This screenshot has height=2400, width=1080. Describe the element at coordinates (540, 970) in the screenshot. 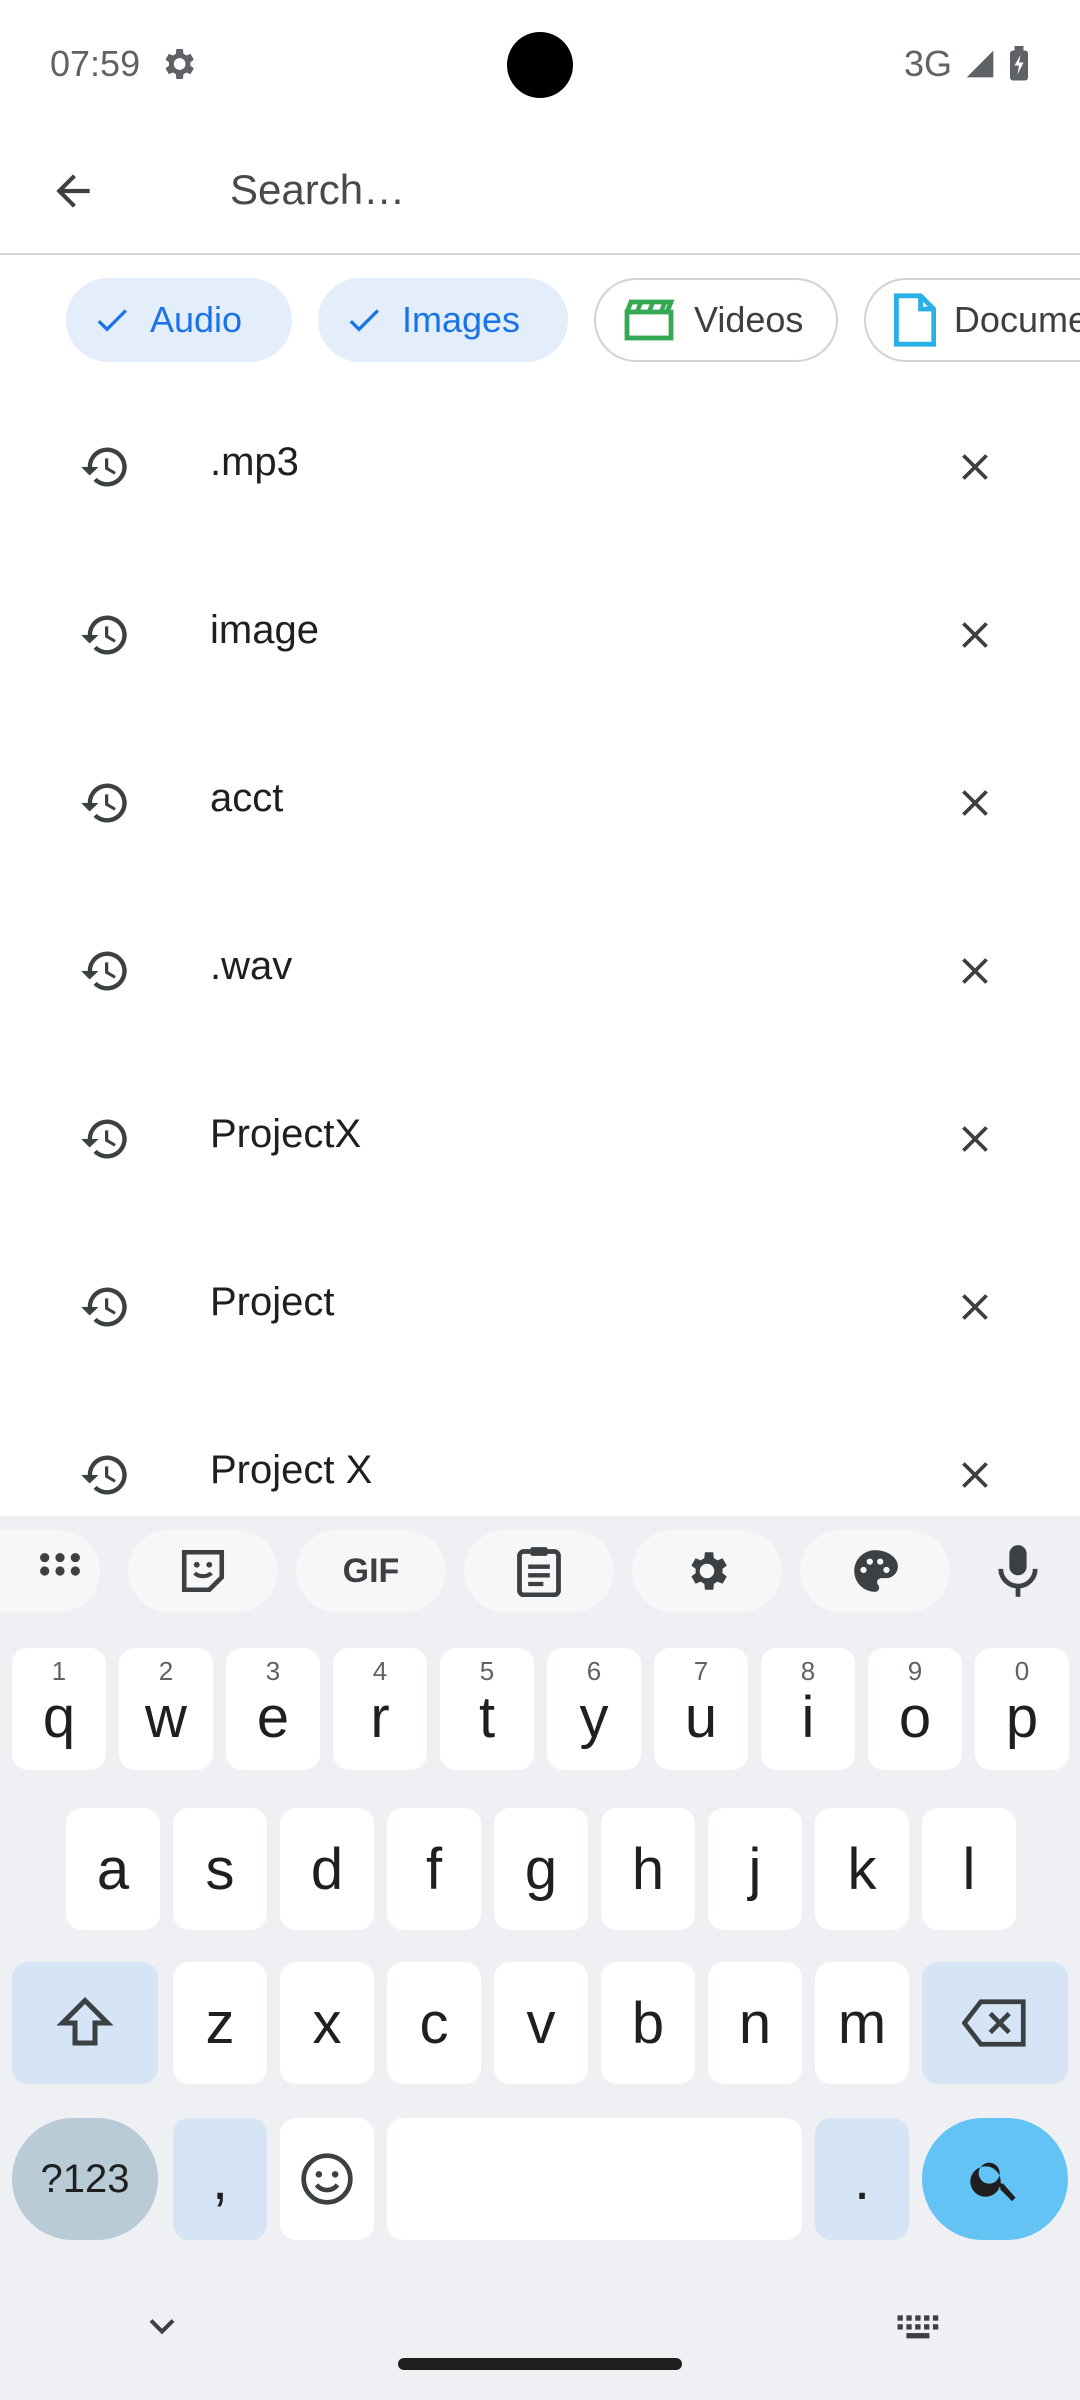

I see `history-item: .wav` at that location.